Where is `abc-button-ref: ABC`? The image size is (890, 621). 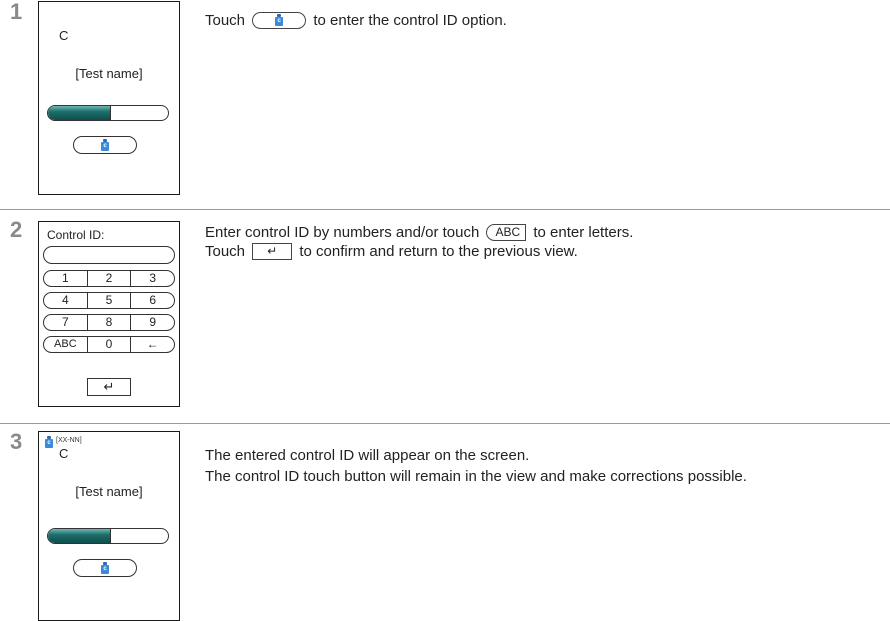
abc-button-ref: ABC is located at coordinates (506, 232).